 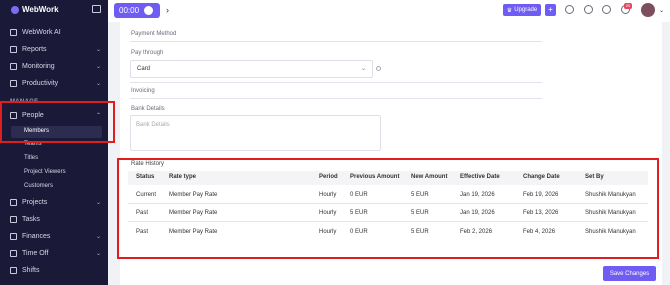 What do you see at coordinates (54, 49) in the screenshot?
I see `sidebar-item-reports: Reports ⌄` at bounding box center [54, 49].